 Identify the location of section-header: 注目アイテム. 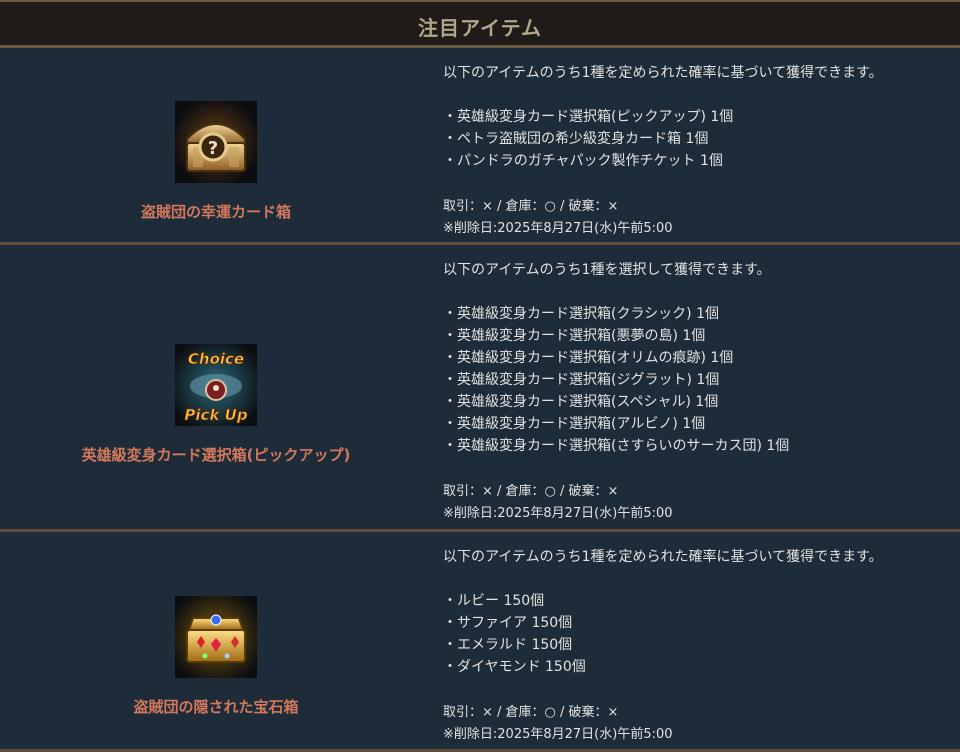
(480, 24).